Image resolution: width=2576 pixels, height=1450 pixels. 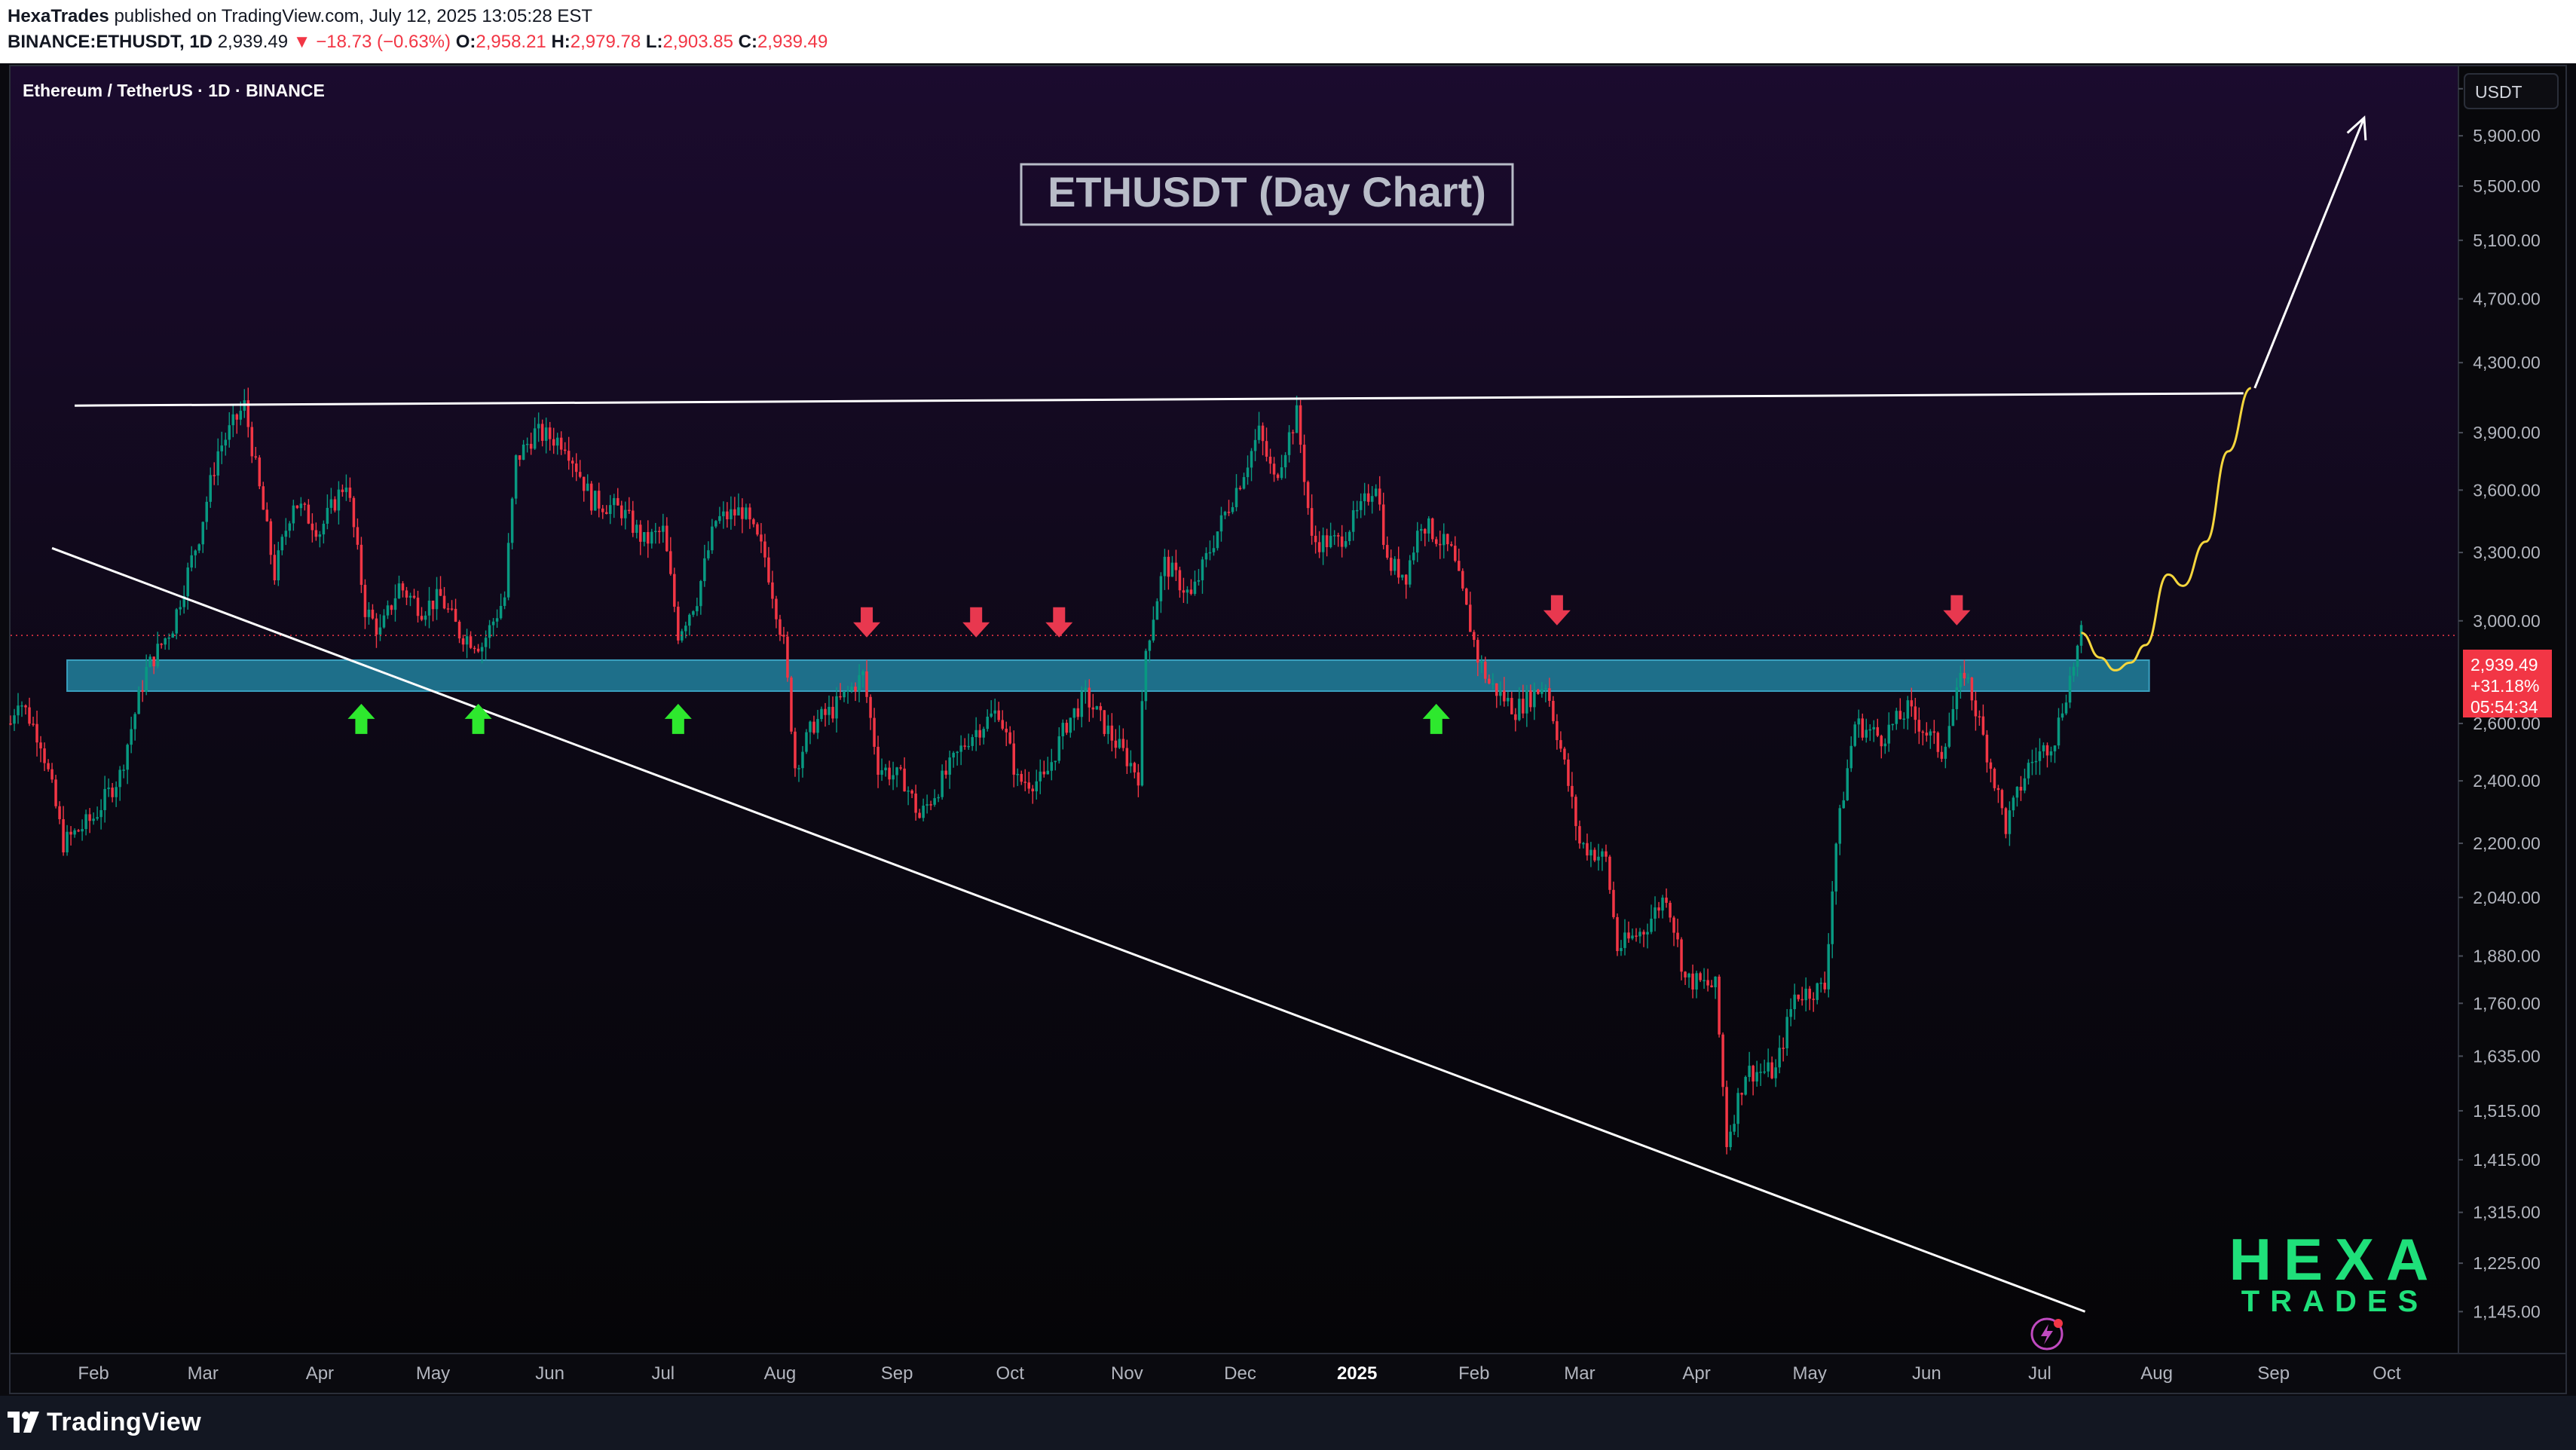 I want to click on y-tick-label: 1,880.00, so click(x=2507, y=957).